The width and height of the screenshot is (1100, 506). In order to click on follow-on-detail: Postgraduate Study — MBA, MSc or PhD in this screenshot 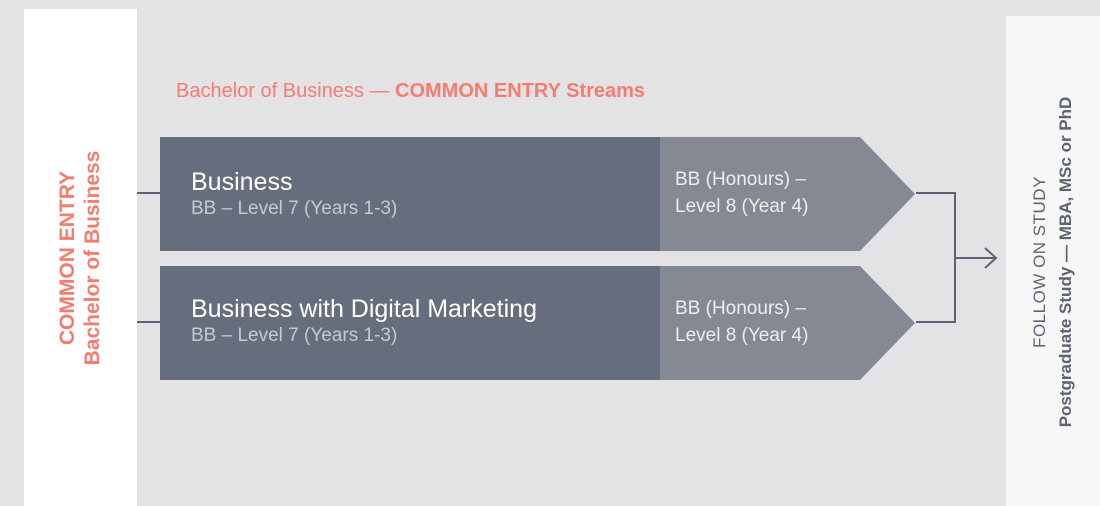, I will do `click(1065, 262)`.